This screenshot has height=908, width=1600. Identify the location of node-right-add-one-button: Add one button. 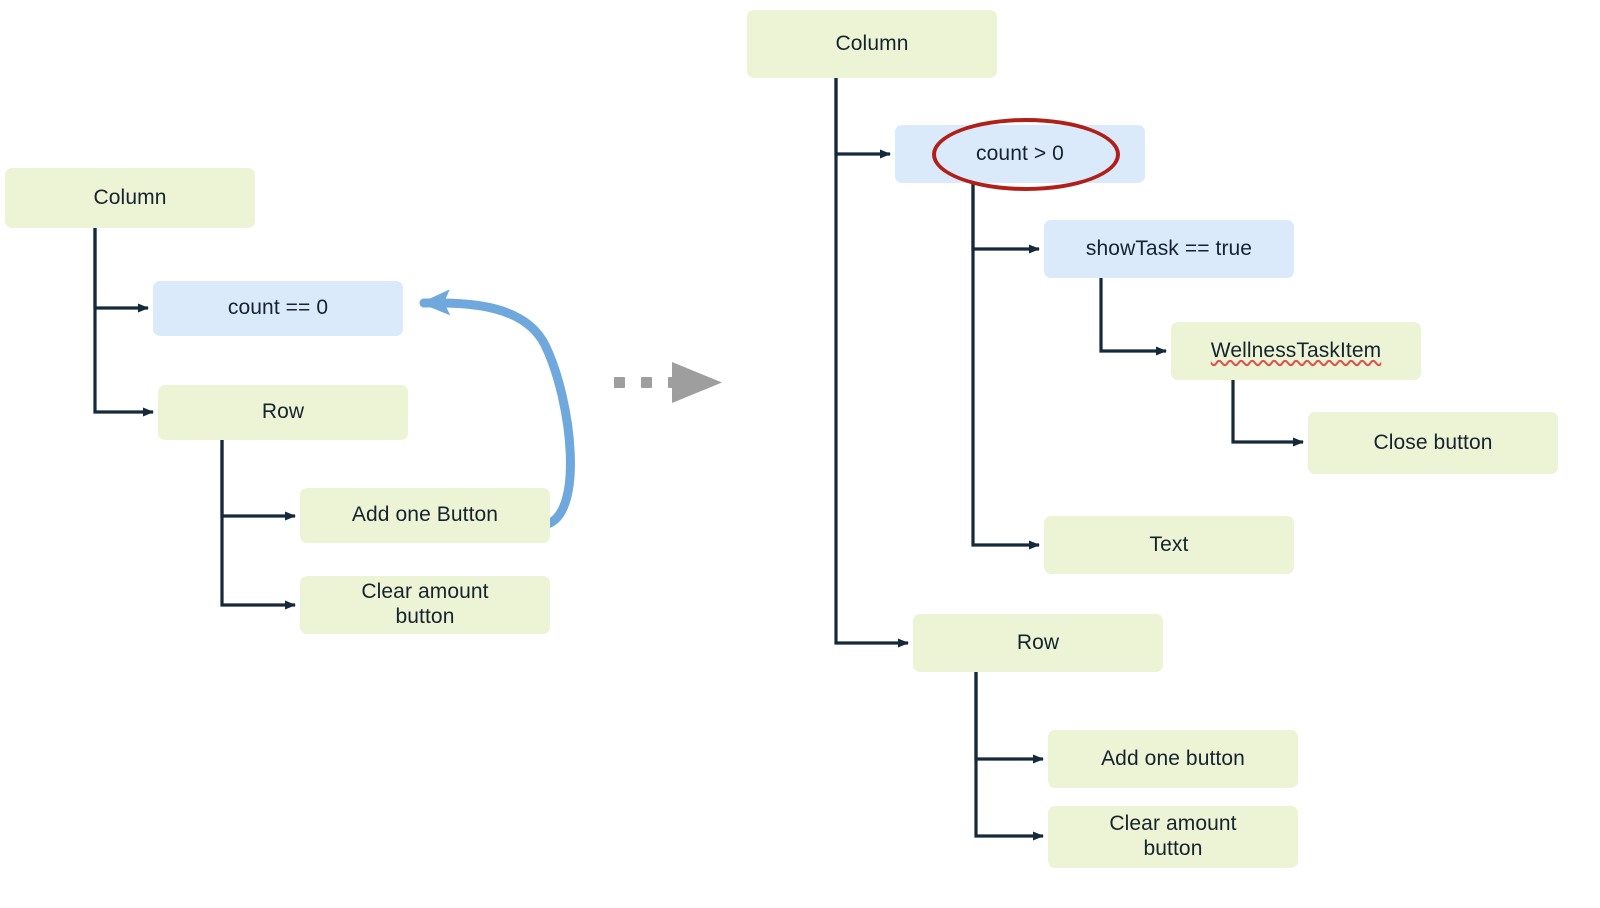
(1173, 759).